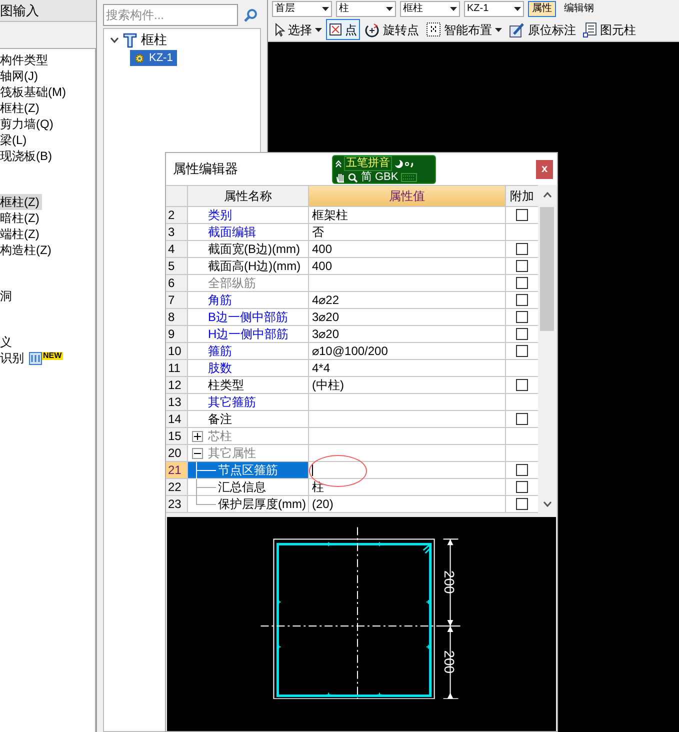 This screenshot has width=679, height=732. What do you see at coordinates (407, 351) in the screenshot?
I see `value-cell: ⌀10@100/200` at bounding box center [407, 351].